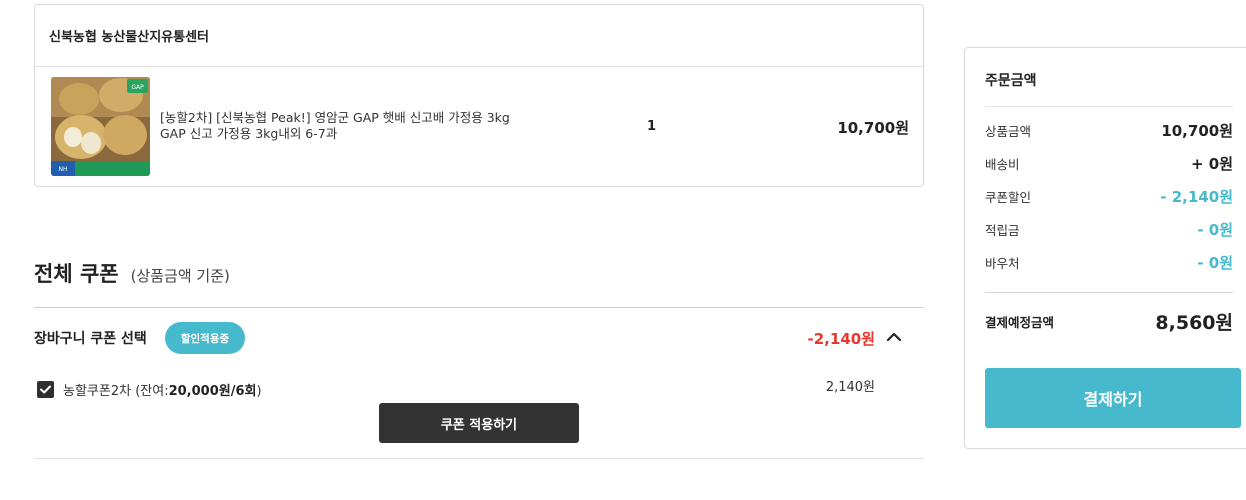  I want to click on summary-total-divider, so click(1109, 292).